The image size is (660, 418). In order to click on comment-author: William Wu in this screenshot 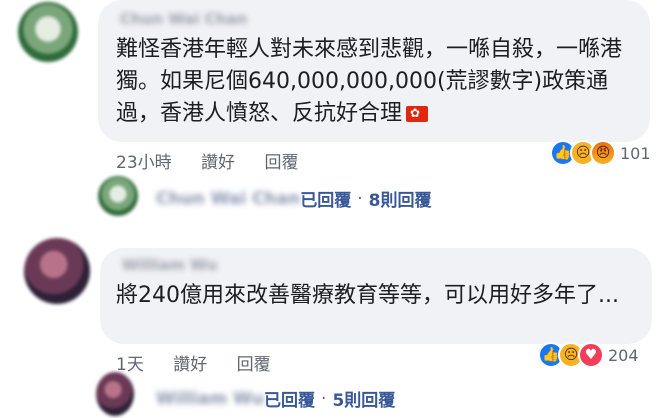, I will do `click(169, 265)`.